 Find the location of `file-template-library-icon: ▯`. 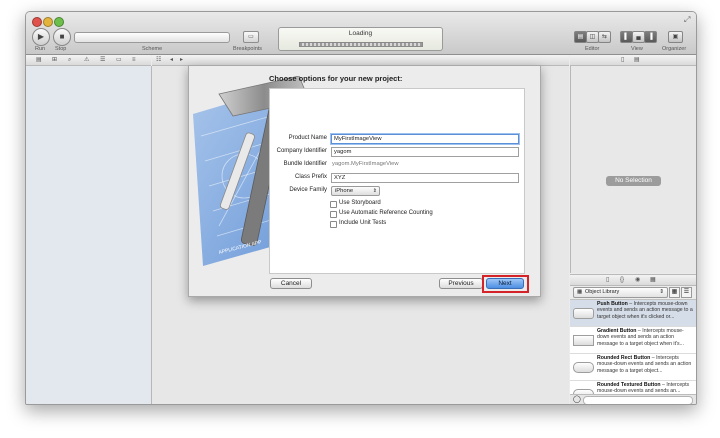

file-template-library-icon: ▯ is located at coordinates (607, 280).